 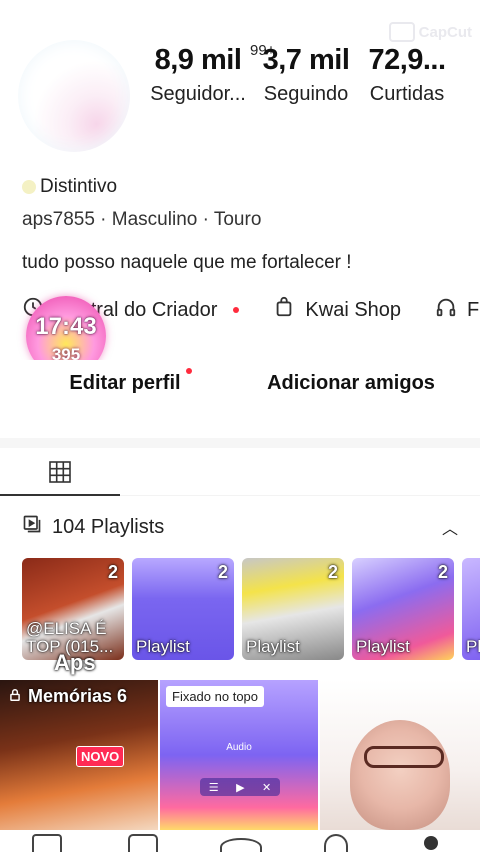 I want to click on audio-player-controls: ☰ ▶ ✕, so click(x=240, y=787).